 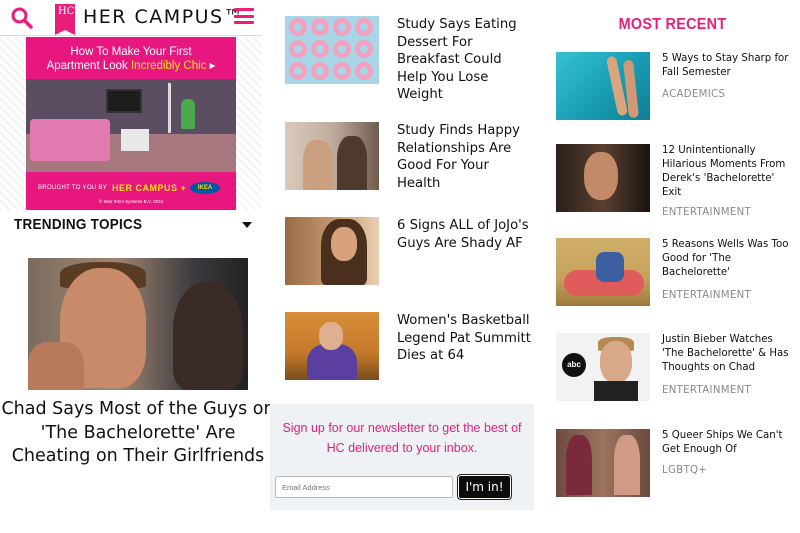 I want to click on ikea-logo: IKEA, so click(x=205, y=188).